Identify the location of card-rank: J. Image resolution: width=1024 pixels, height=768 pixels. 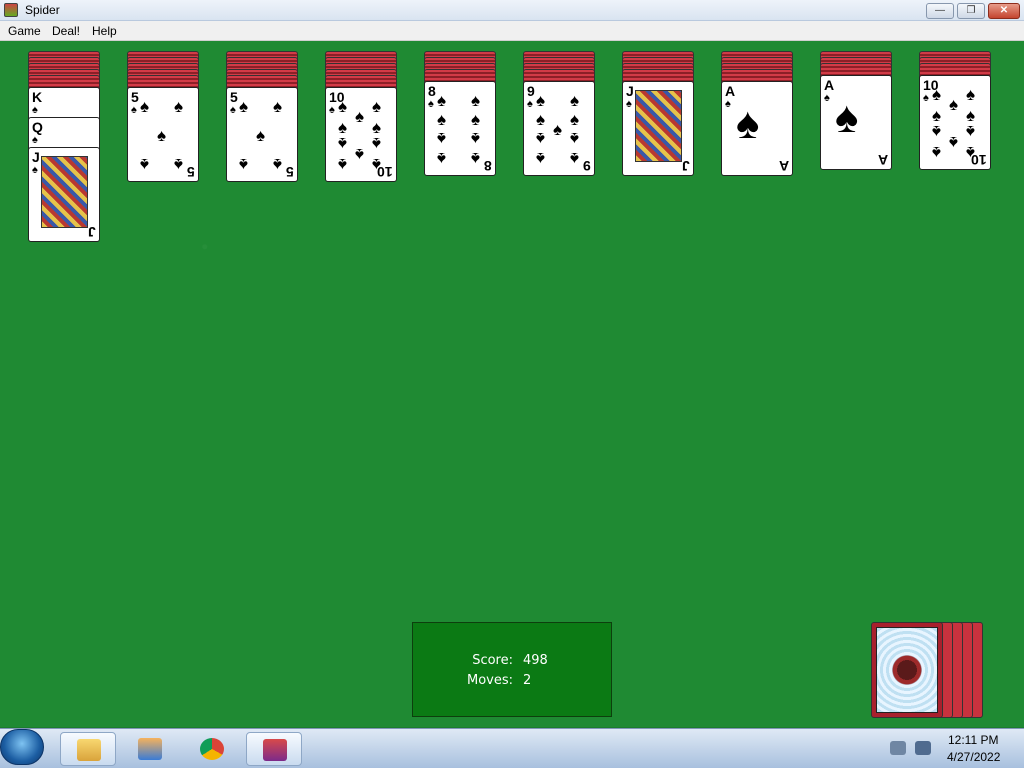
(630, 91).